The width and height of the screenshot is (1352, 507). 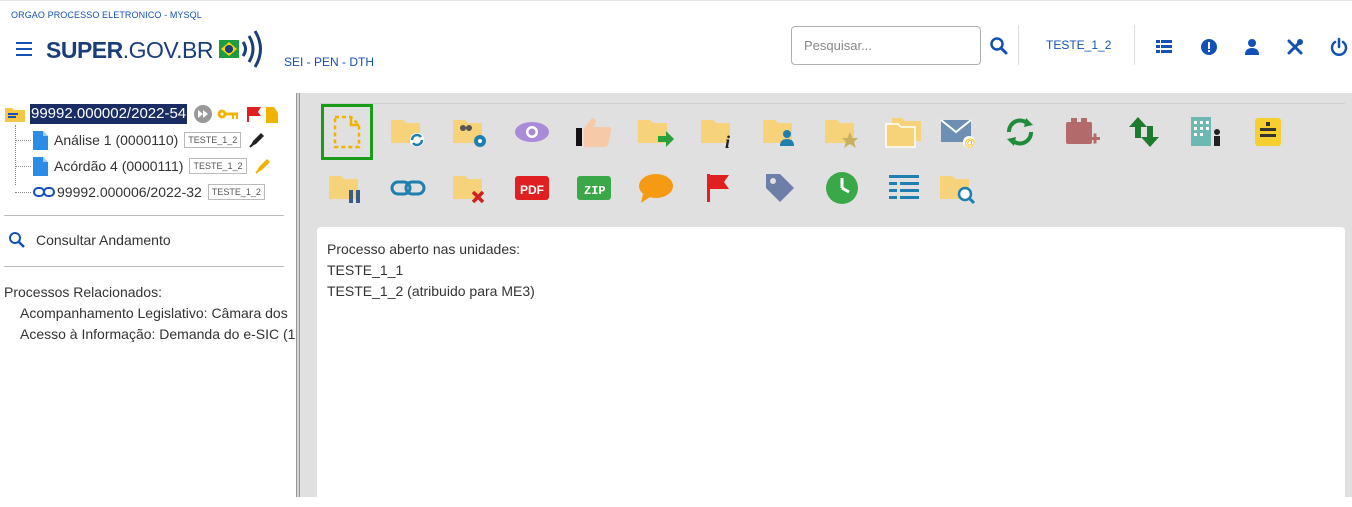 I want to click on pdf-button: PDF, so click(x=532, y=188).